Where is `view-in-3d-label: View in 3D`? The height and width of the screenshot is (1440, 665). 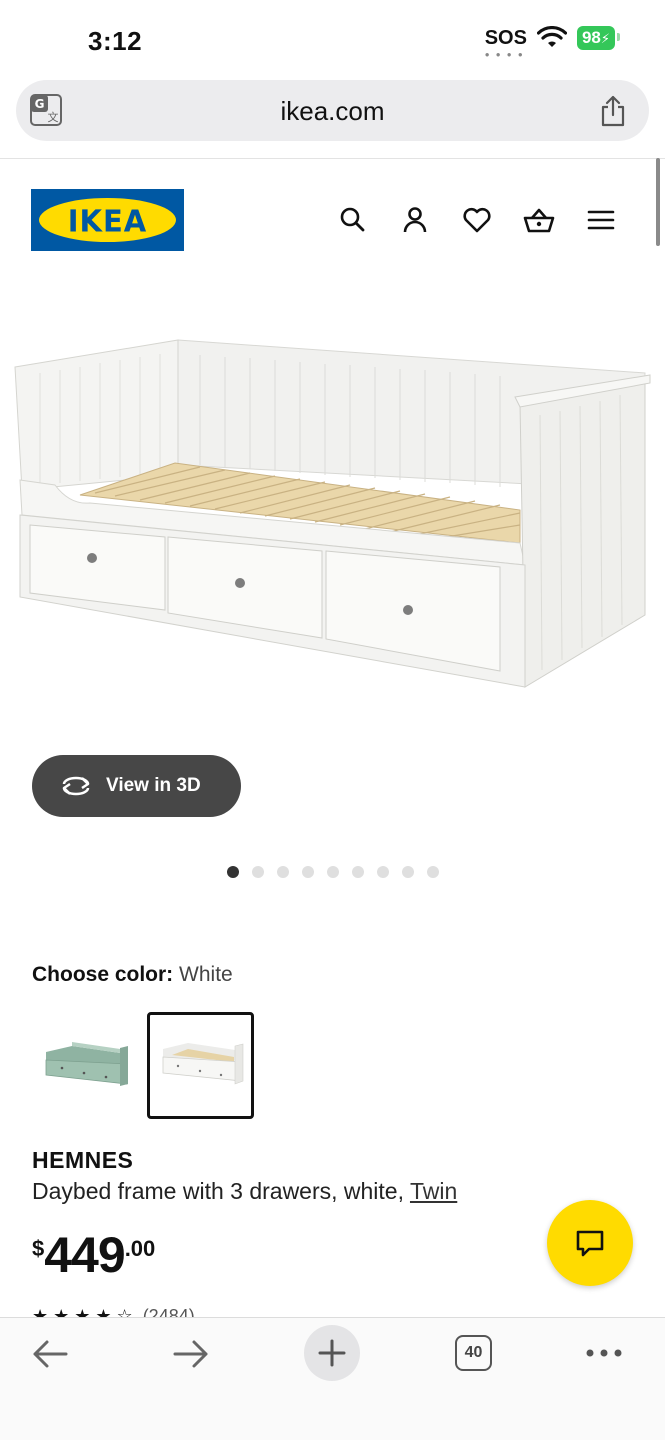
view-in-3d-label: View in 3D is located at coordinates (153, 785).